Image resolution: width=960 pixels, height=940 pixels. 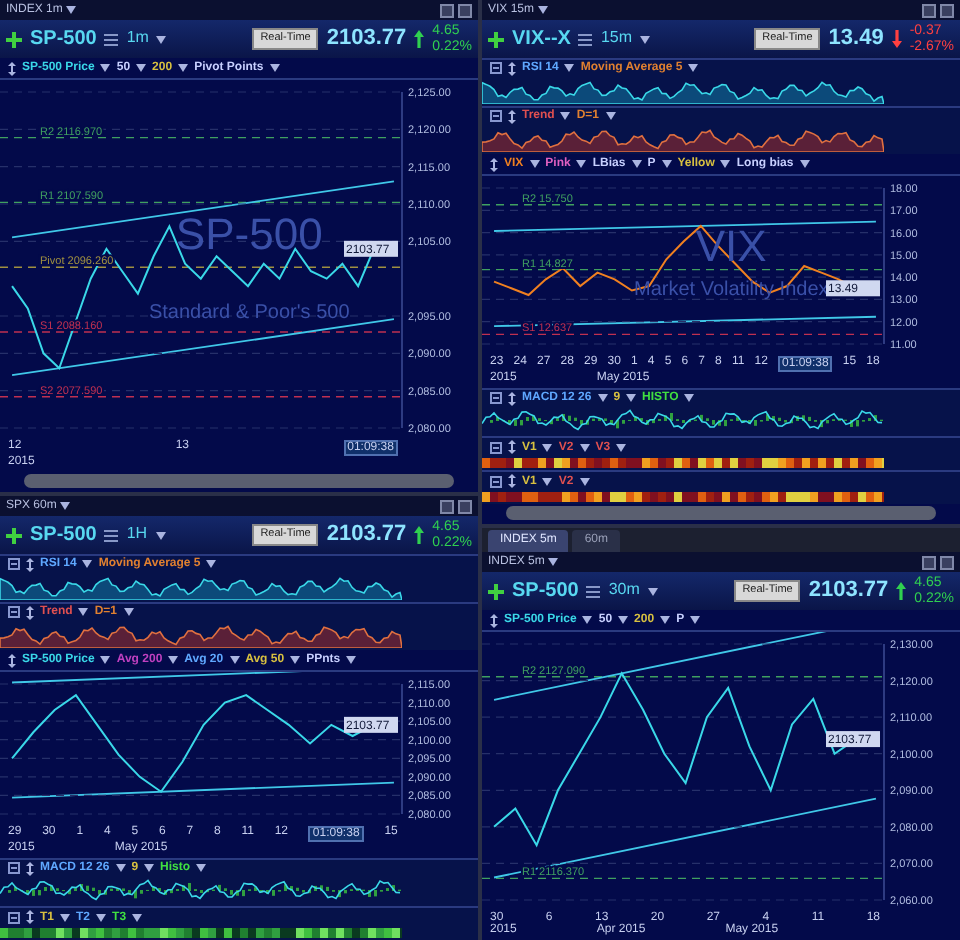 I want to click on symbol-name: VIX--X, so click(x=541, y=39).